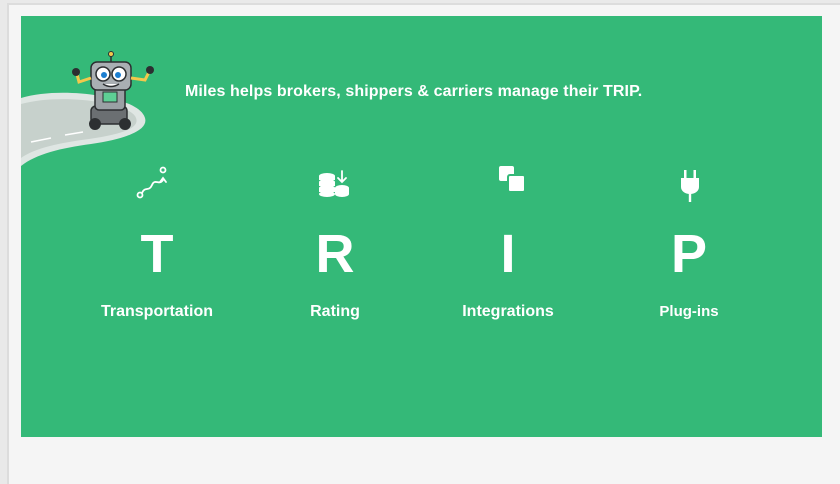 Image resolution: width=840 pixels, height=484 pixels. Describe the element at coordinates (690, 186) in the screenshot. I see `plug-icon` at that location.